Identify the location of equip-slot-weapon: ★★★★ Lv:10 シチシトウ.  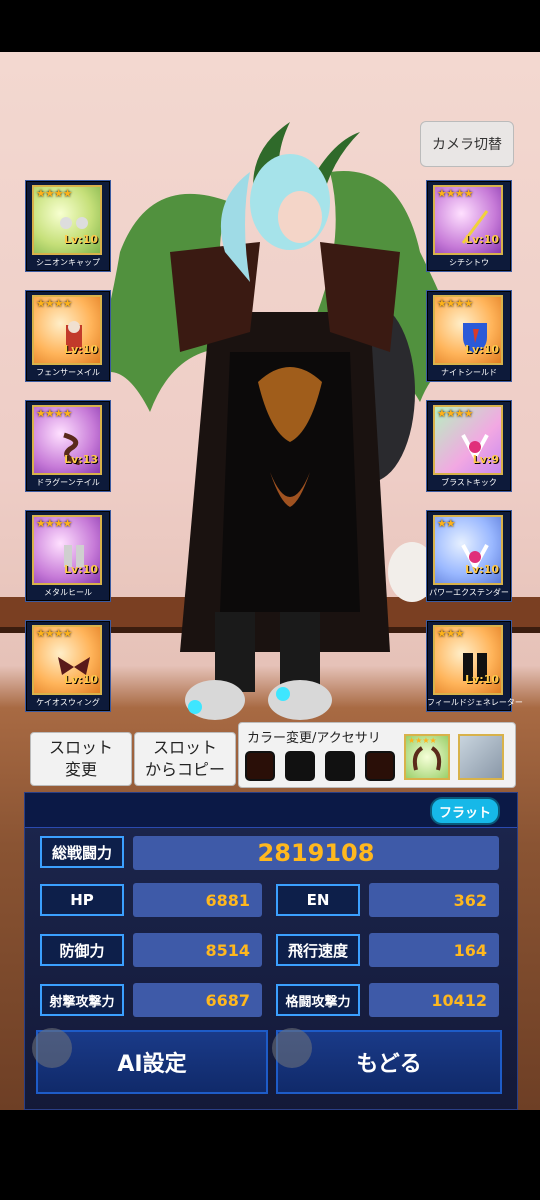
(469, 226).